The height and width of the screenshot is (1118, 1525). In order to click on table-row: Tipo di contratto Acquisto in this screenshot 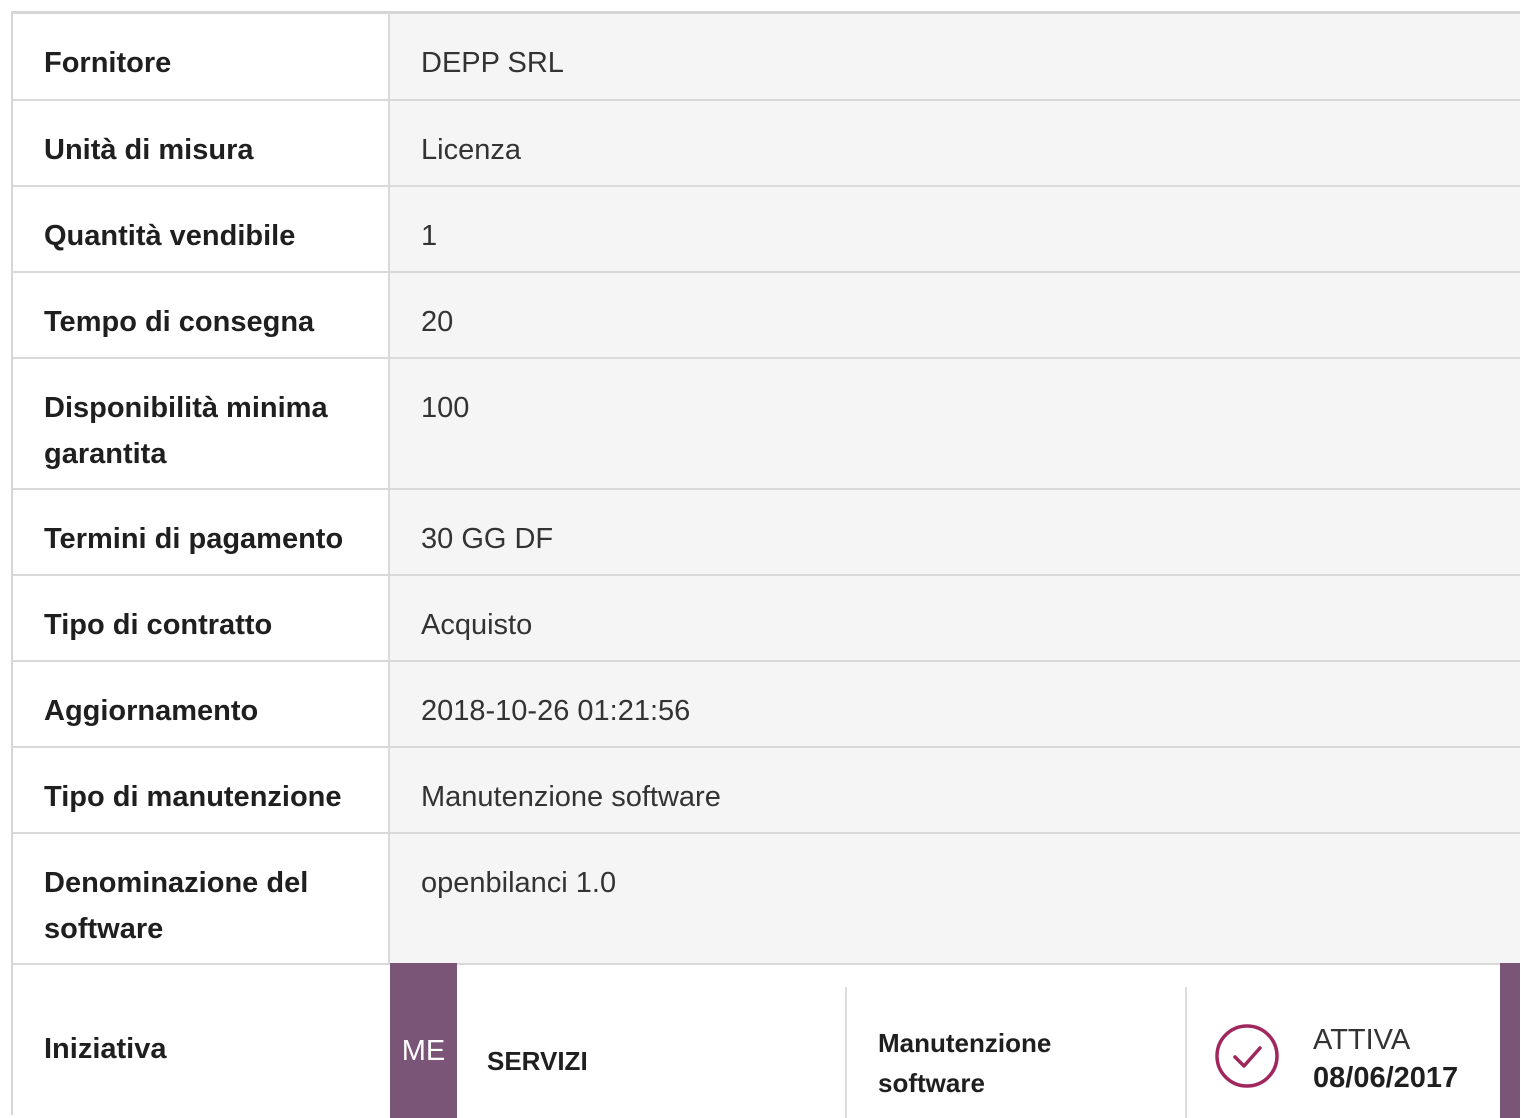, I will do `click(766, 618)`.